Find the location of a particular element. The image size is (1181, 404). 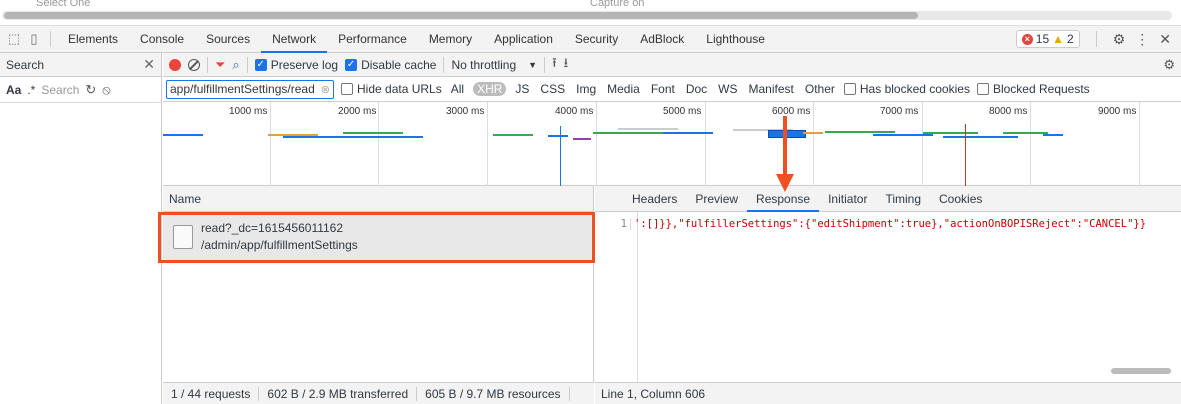

tab-headers: Headers is located at coordinates (654, 199).